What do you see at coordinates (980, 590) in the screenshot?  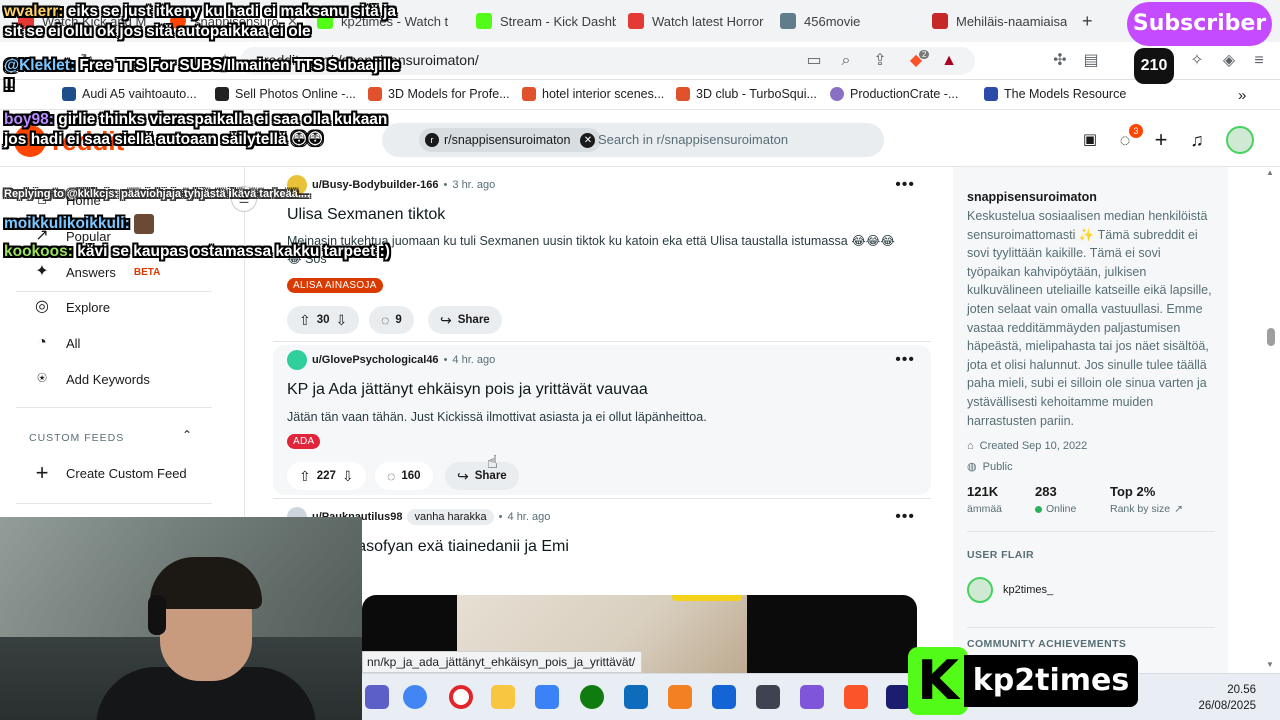 I see `flair-avatar` at bounding box center [980, 590].